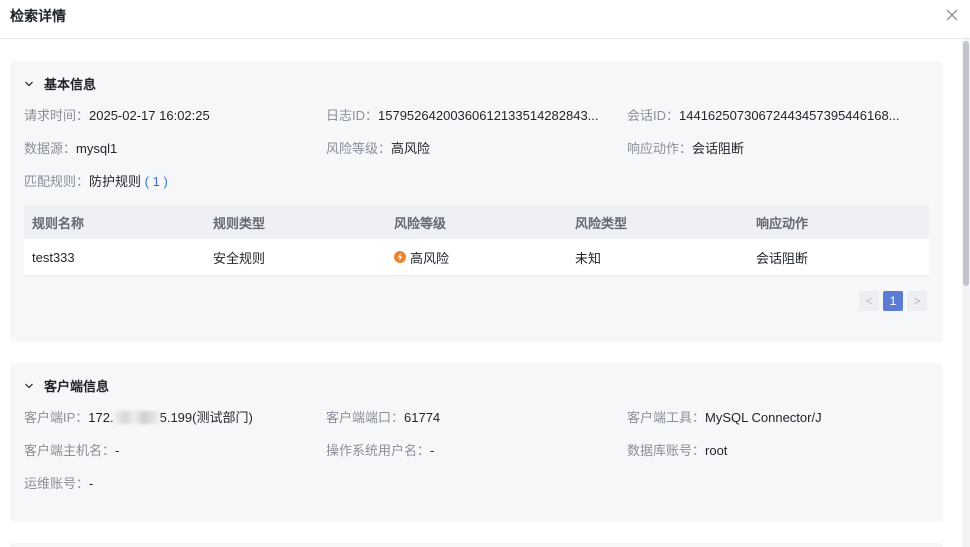 The width and height of the screenshot is (970, 547). I want to click on client-info-title: 客户端信息, so click(77, 386).